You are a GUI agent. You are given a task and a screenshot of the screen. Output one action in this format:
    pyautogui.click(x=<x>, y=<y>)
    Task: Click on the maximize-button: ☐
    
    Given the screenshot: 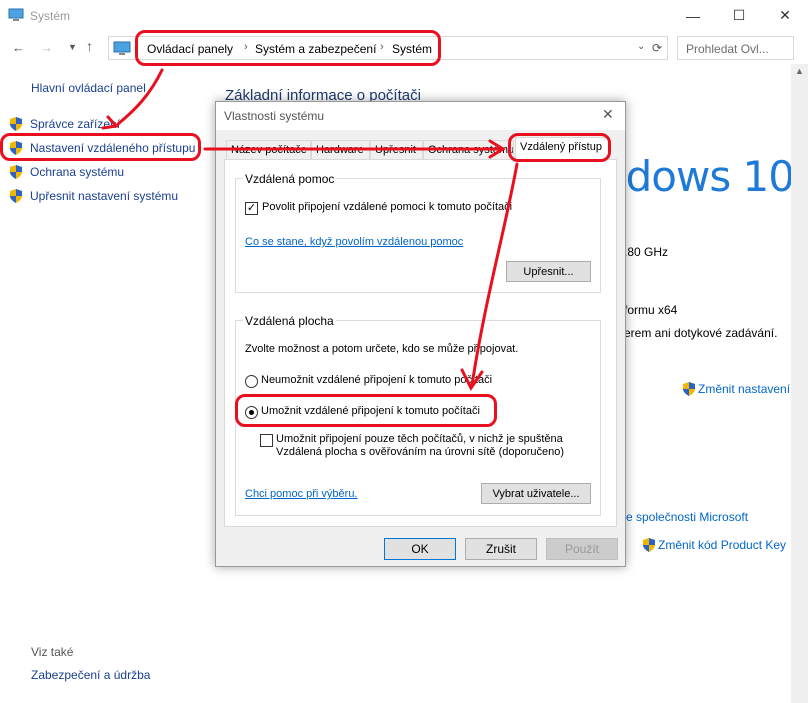 What is the action you would take?
    pyautogui.click(x=739, y=15)
    